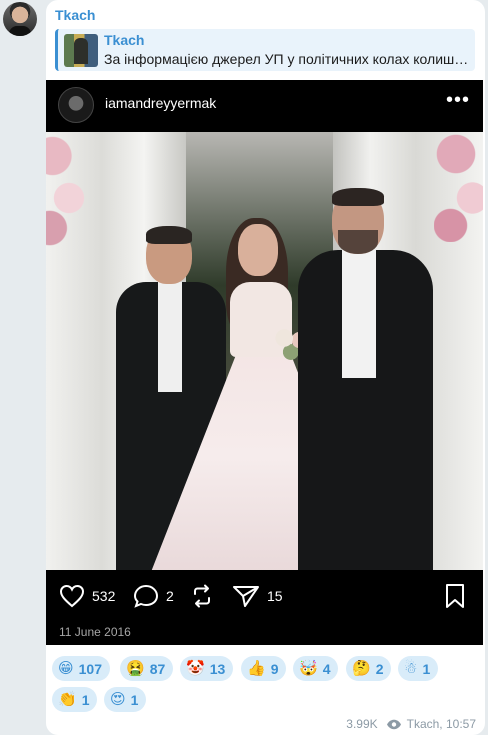  What do you see at coordinates (124, 40) in the screenshot?
I see `reply-sender-name: Tkach` at bounding box center [124, 40].